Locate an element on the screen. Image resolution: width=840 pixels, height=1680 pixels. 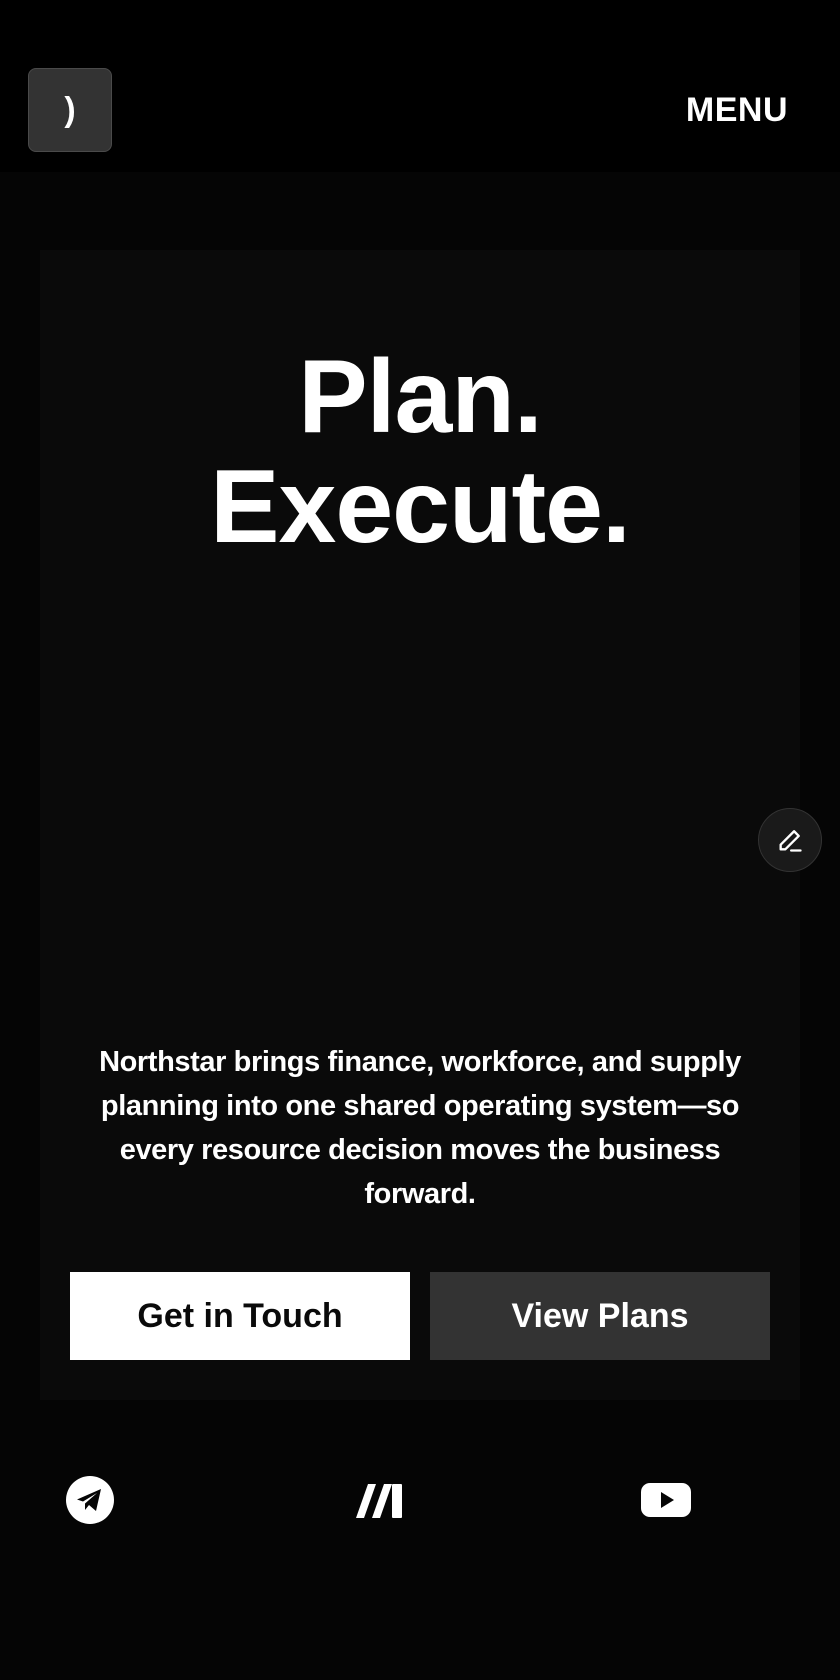
menu-button: MENU is located at coordinates (737, 110).